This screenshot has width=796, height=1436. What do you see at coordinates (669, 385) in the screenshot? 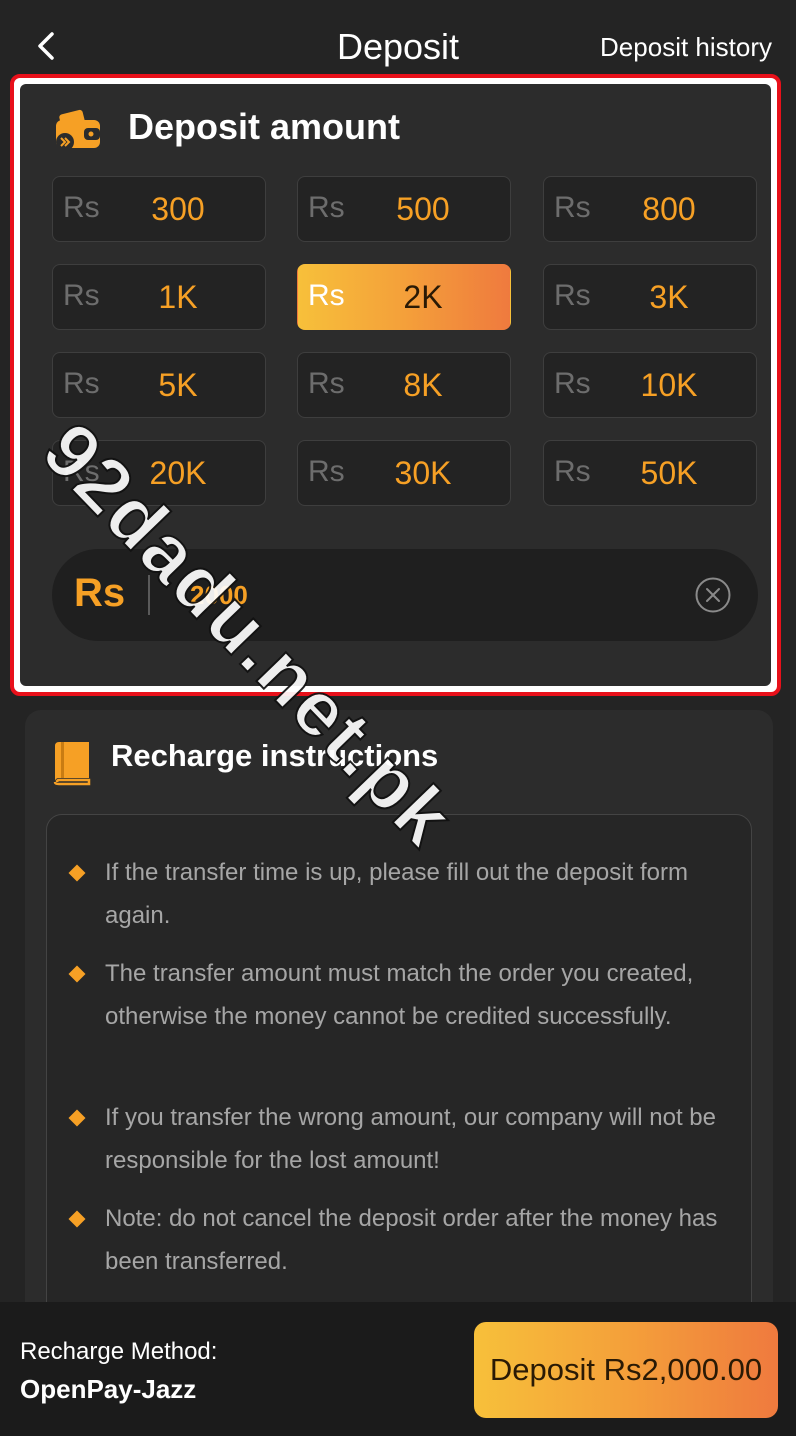
I see `amount-value: 10K` at bounding box center [669, 385].